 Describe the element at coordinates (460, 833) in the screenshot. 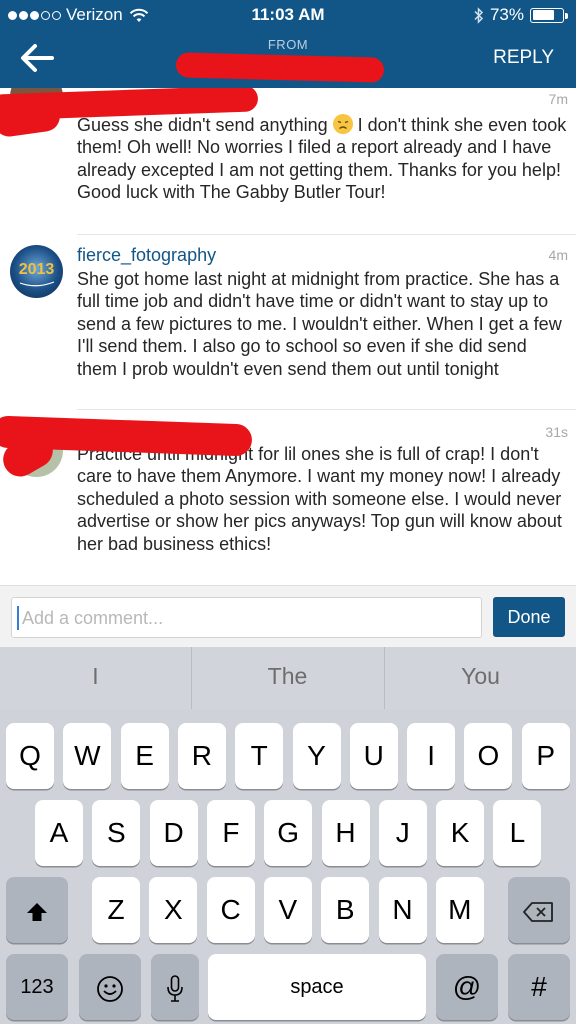

I see `key-k: K` at that location.